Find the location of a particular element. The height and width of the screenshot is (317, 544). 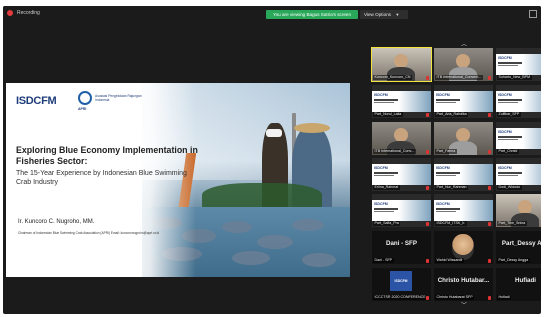

participant-display-name: Dani - SFP is located at coordinates (401, 243).